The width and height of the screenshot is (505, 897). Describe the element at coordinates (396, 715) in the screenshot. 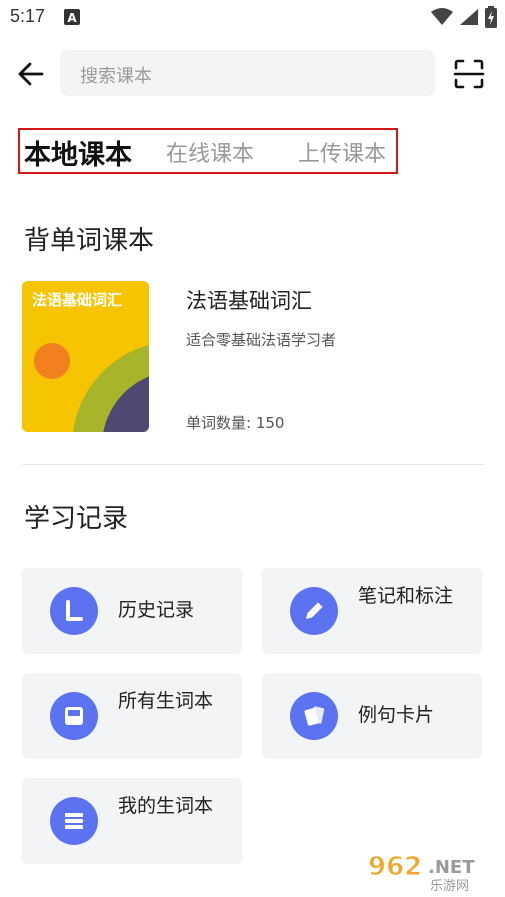

I see `example-cards-label: 例句卡片` at that location.